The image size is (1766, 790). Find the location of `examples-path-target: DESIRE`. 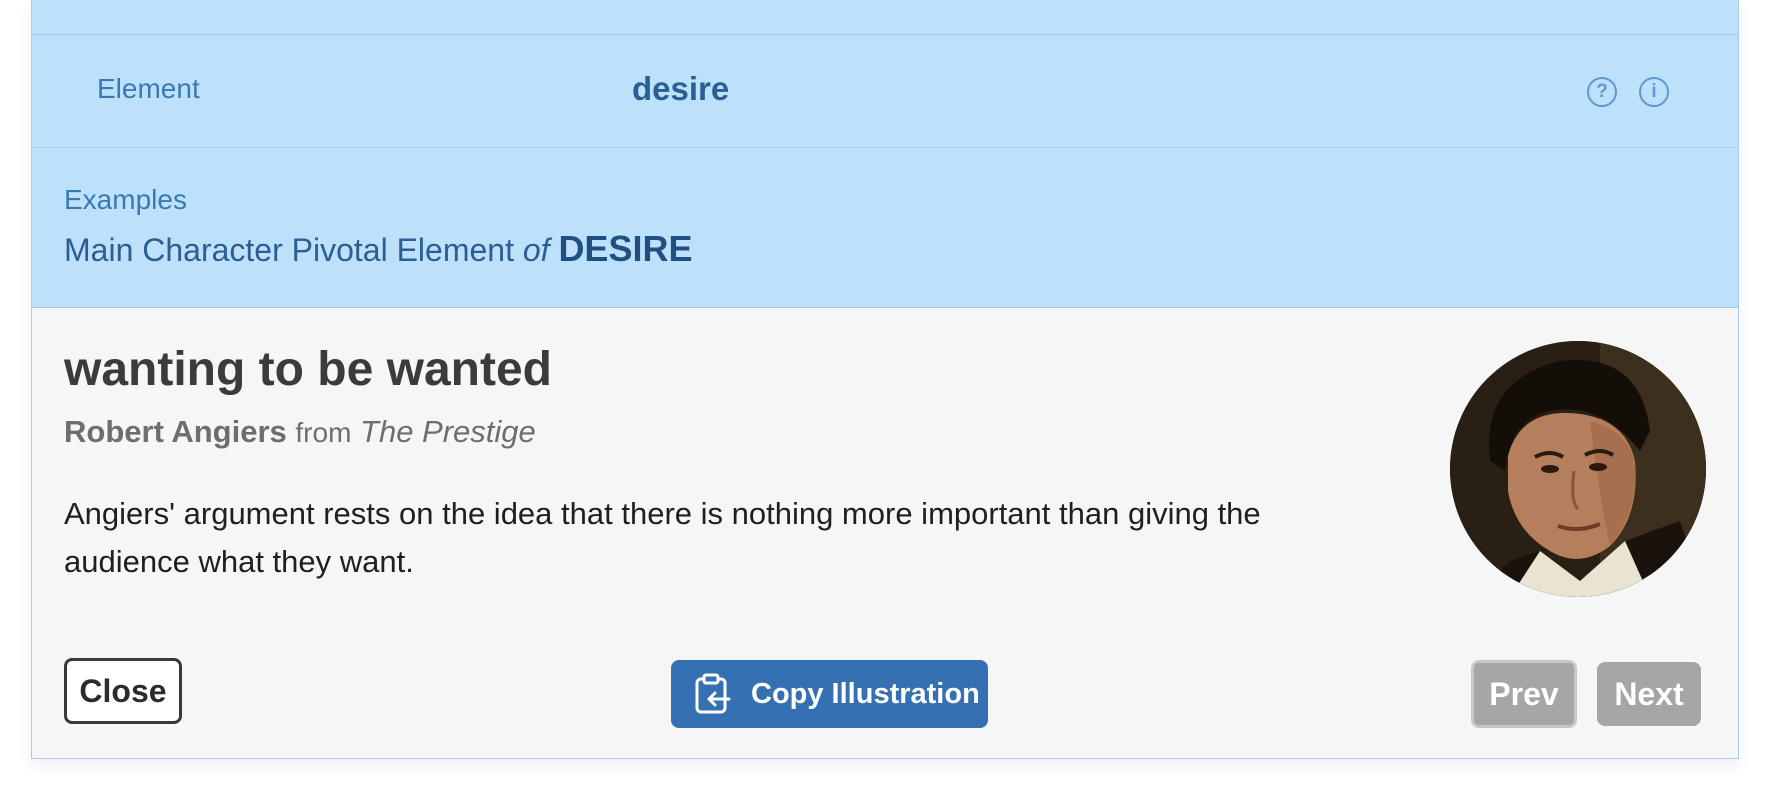

examples-path-target: DESIRE is located at coordinates (625, 248).